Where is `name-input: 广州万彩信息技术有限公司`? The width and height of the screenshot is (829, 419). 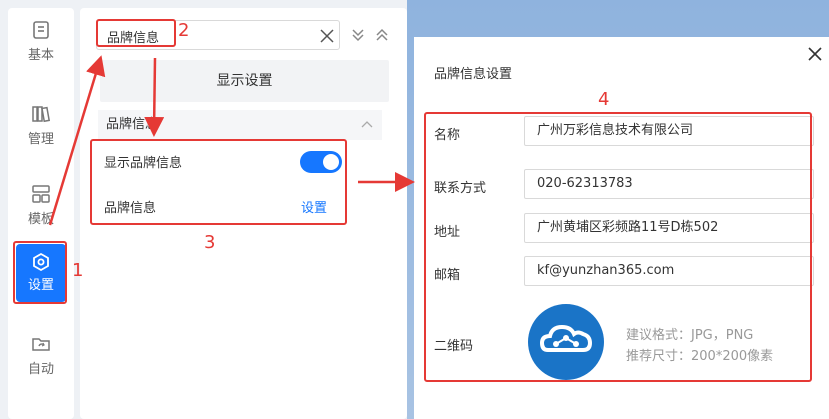 name-input: 广州万彩信息技术有限公司 is located at coordinates (669, 131).